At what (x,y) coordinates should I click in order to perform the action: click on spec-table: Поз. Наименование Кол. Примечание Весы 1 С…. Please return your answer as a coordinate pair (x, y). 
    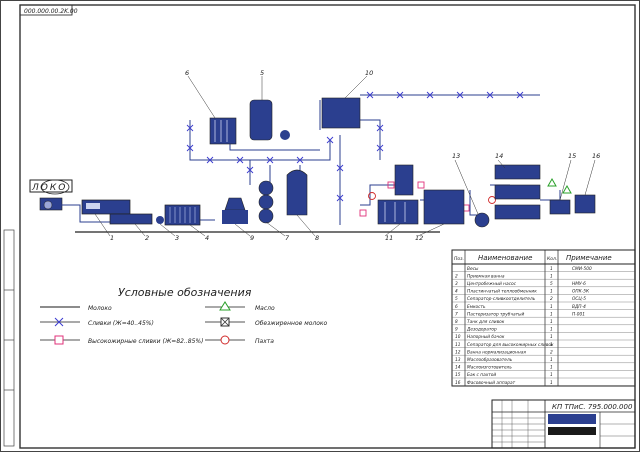
    Looking at the image, I should click on (543, 318).